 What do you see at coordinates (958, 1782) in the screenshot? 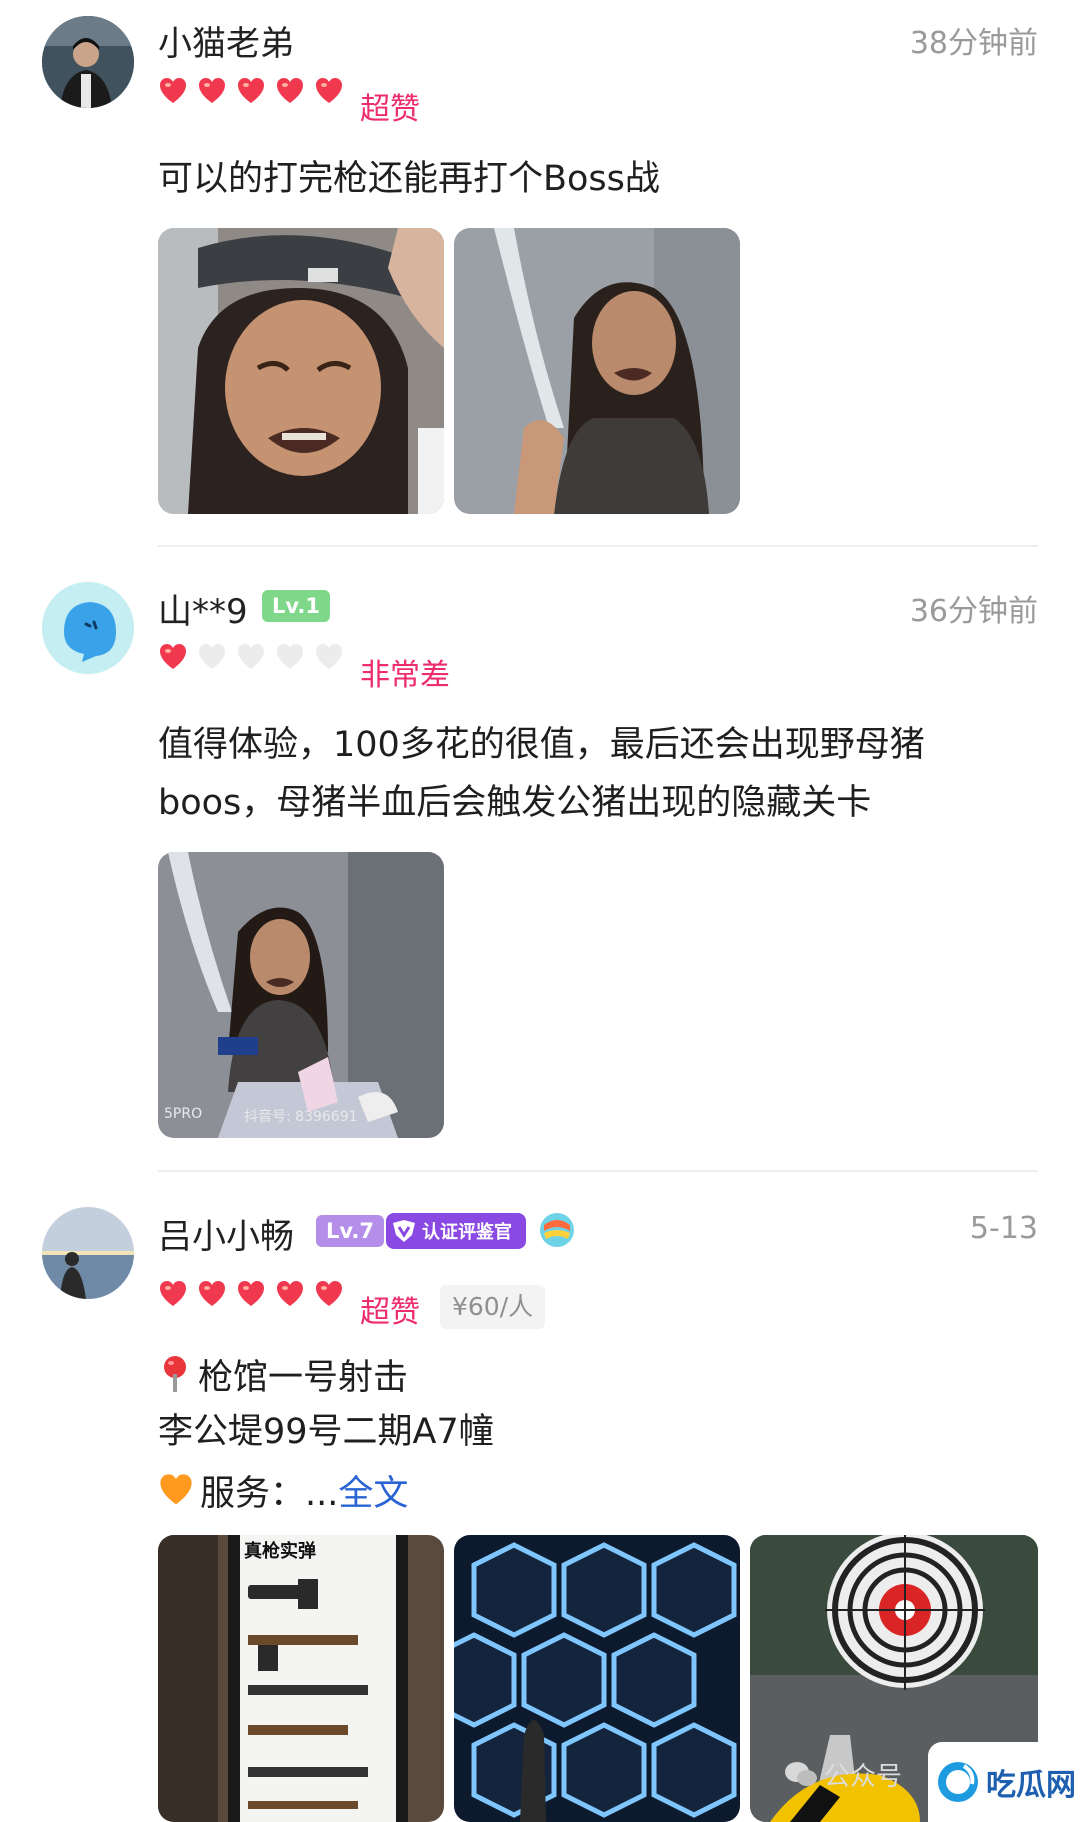
I see `site-logo-icon` at bounding box center [958, 1782].